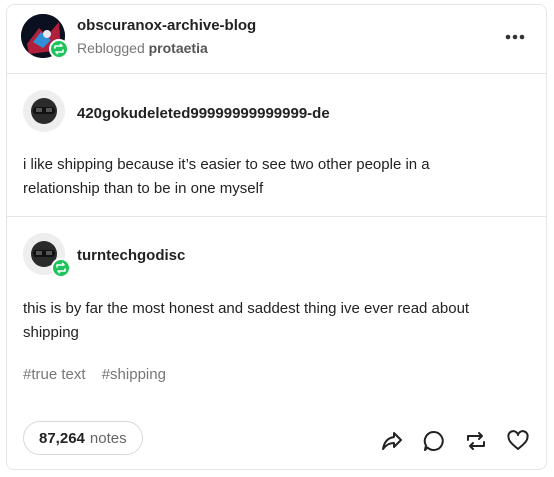 The width and height of the screenshot is (554, 477). I want to click on trail-username-1: 420gokudeleted99999999999999-de, so click(203, 113).